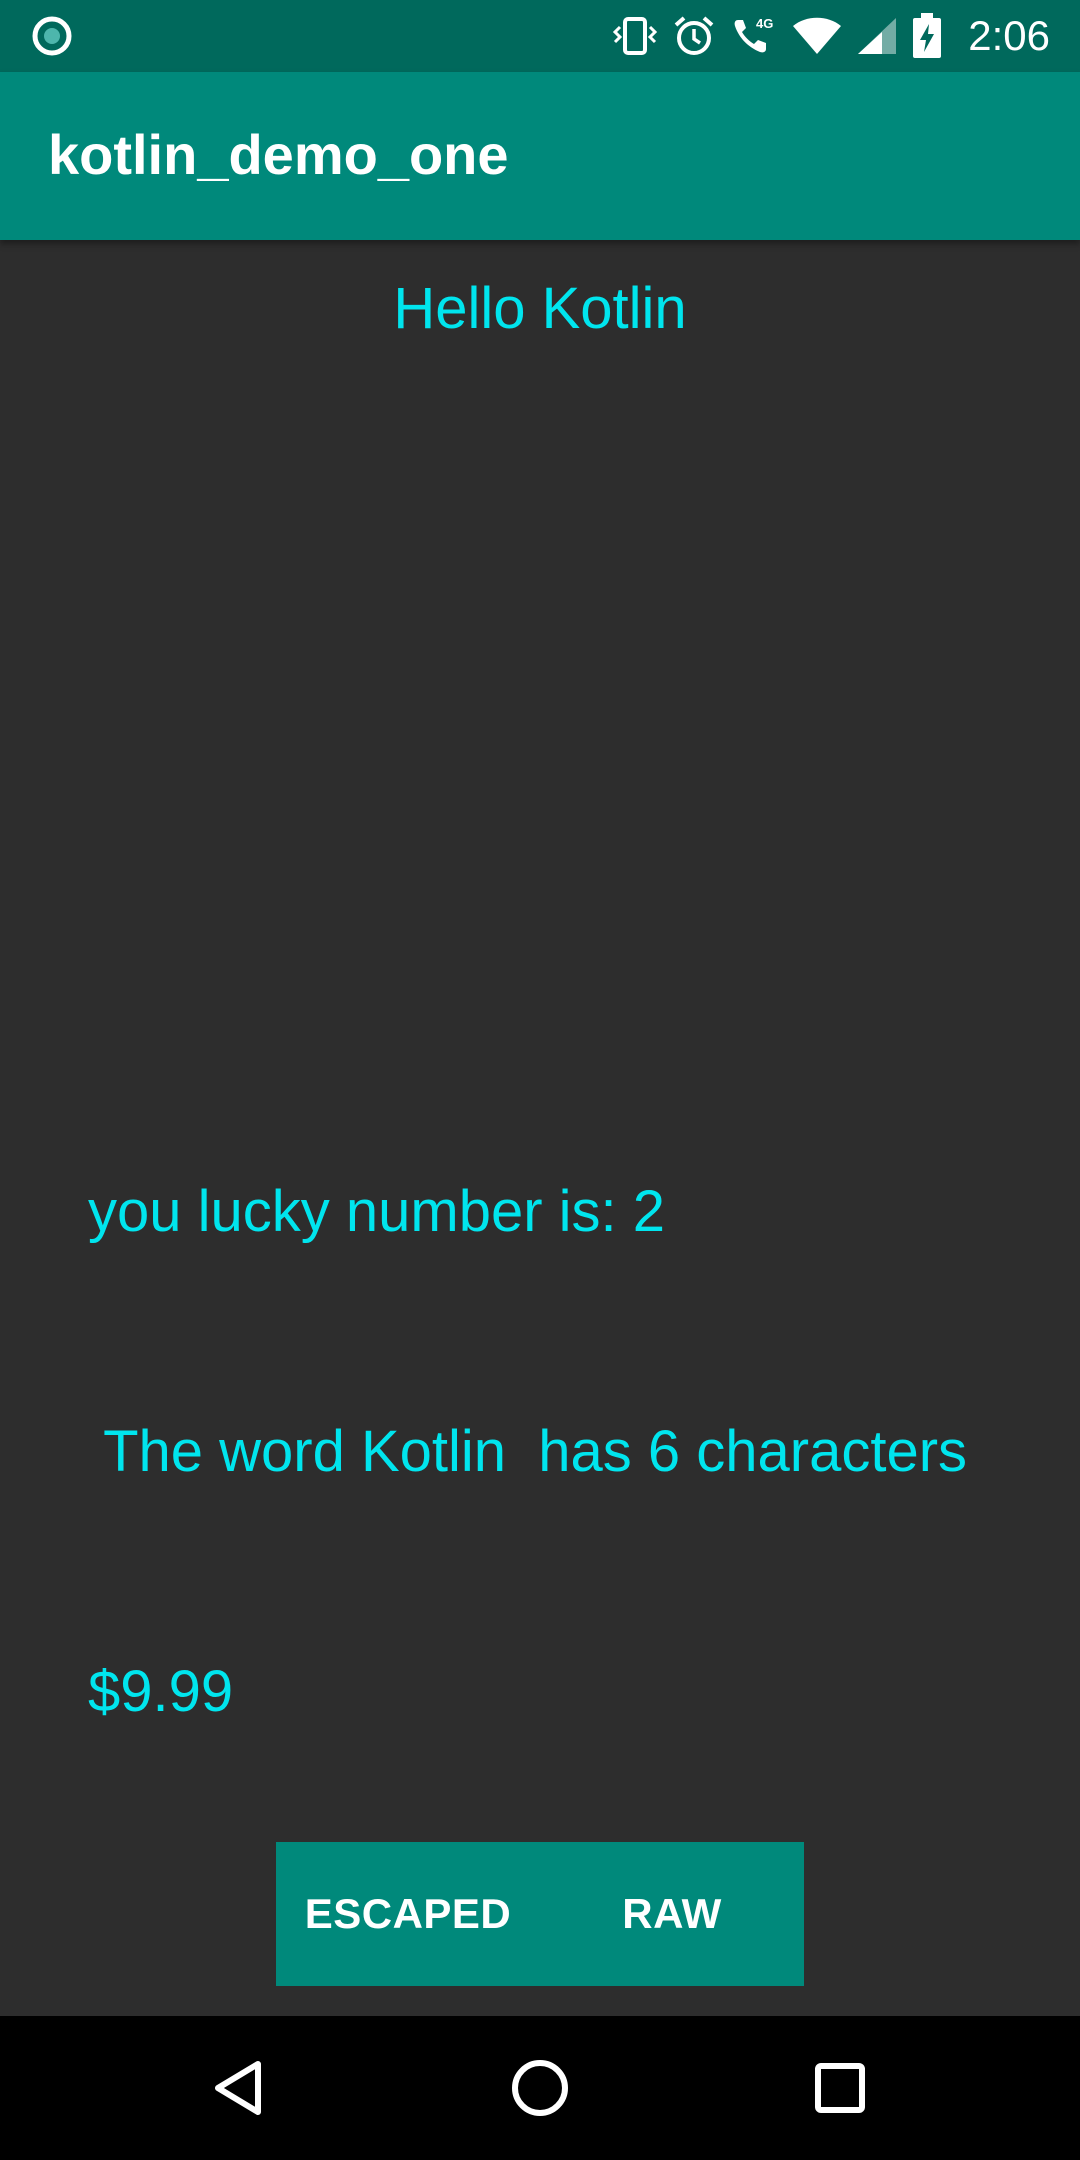 This screenshot has height=2160, width=1080. I want to click on app-bar: kotlin_demo_one, so click(540, 156).